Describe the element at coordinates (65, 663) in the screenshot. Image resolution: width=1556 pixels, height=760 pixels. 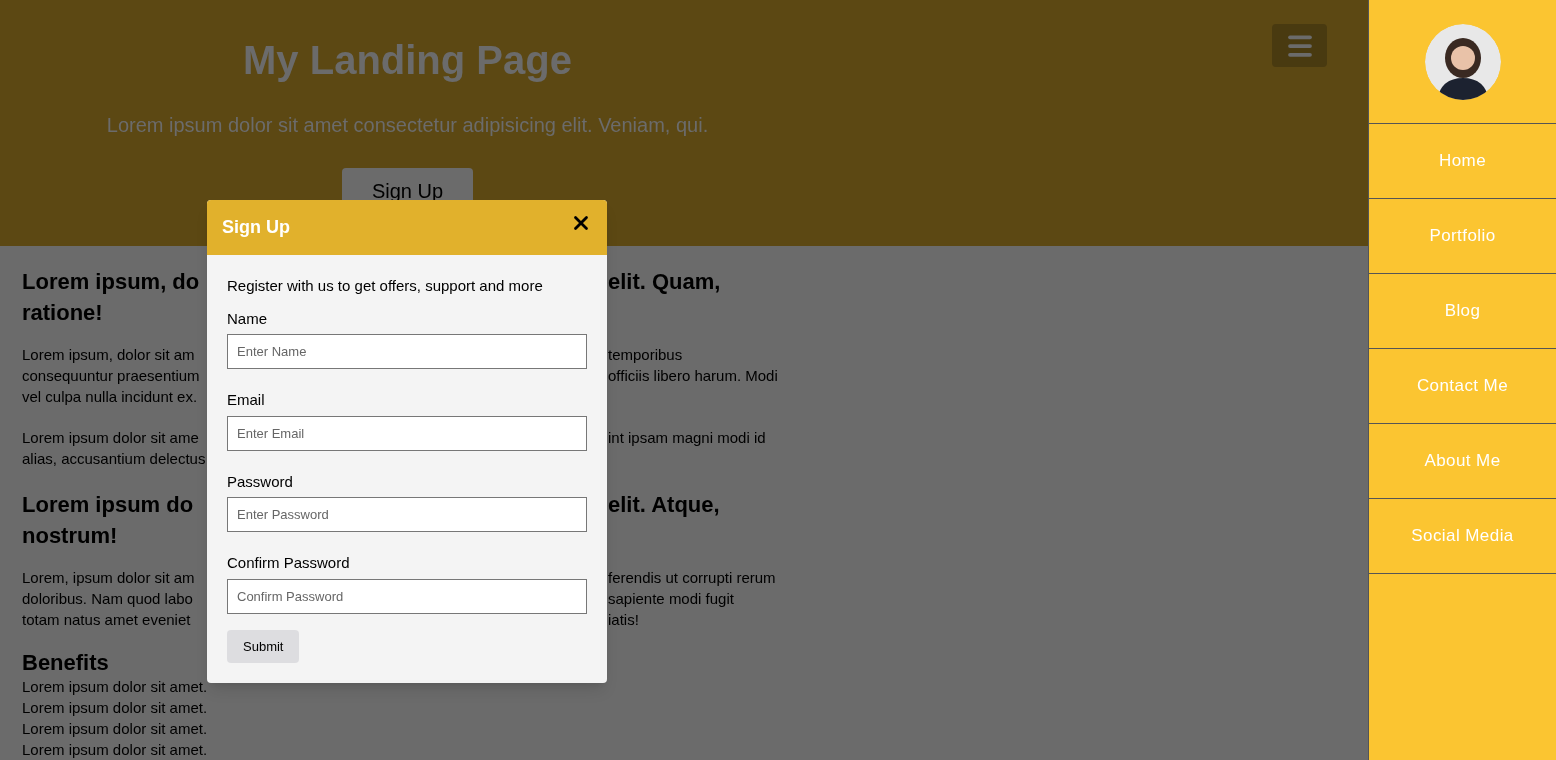
I see `section-heading: Benefits` at that location.